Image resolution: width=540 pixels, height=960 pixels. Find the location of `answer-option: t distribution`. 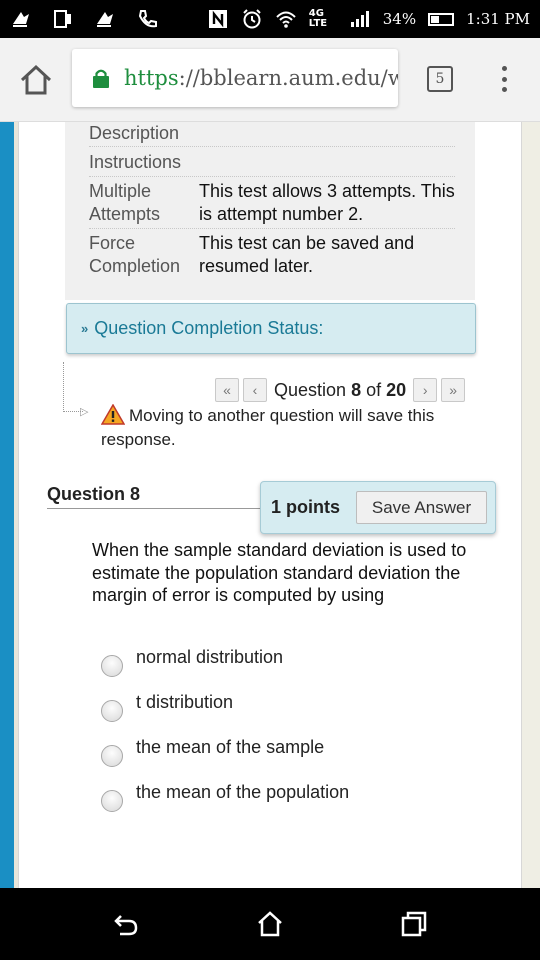

answer-option: t distribution is located at coordinates (167, 706).